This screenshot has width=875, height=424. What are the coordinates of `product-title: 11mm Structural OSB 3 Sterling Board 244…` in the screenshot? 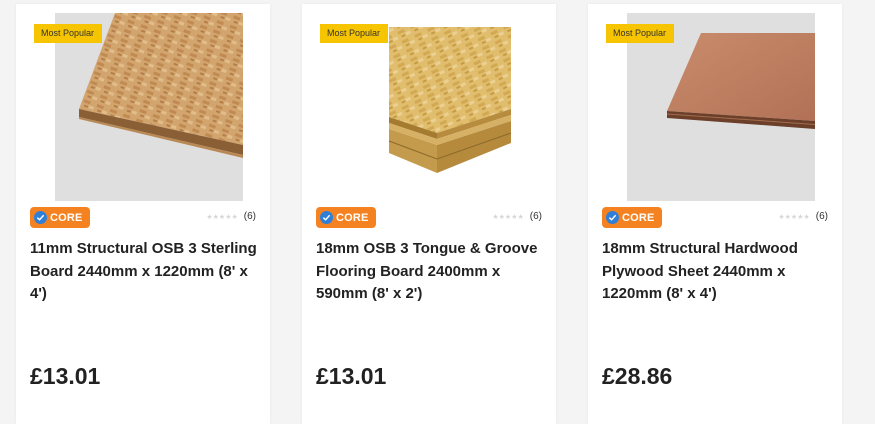 It's located at (146, 272).